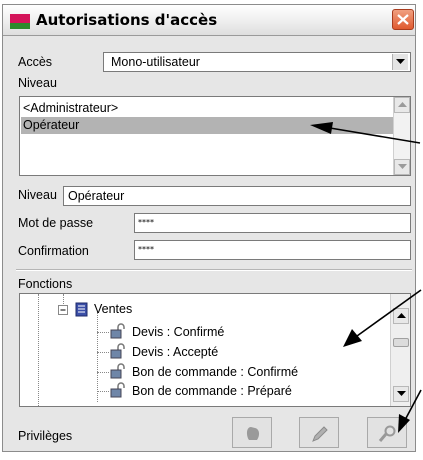 Image resolution: width=423 pixels, height=460 pixels. What do you see at coordinates (45, 436) in the screenshot?
I see `privileges-label: Privilèges` at bounding box center [45, 436].